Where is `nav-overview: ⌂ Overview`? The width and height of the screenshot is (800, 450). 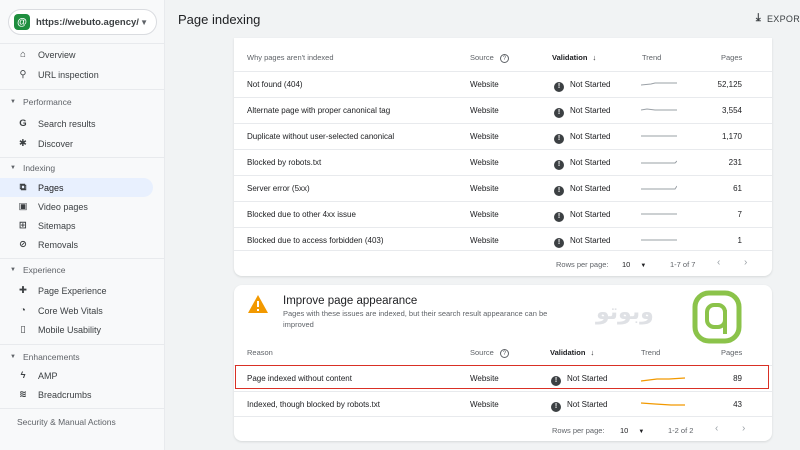 nav-overview: ⌂ Overview is located at coordinates (76, 54).